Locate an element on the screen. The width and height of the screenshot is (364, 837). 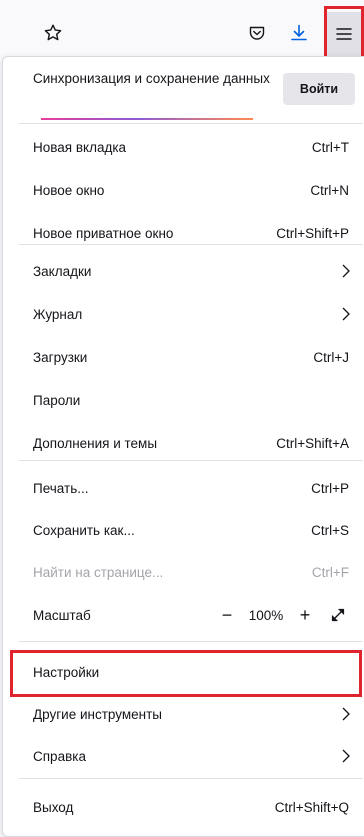
zoom-controls: − 100% + is located at coordinates (283, 615).